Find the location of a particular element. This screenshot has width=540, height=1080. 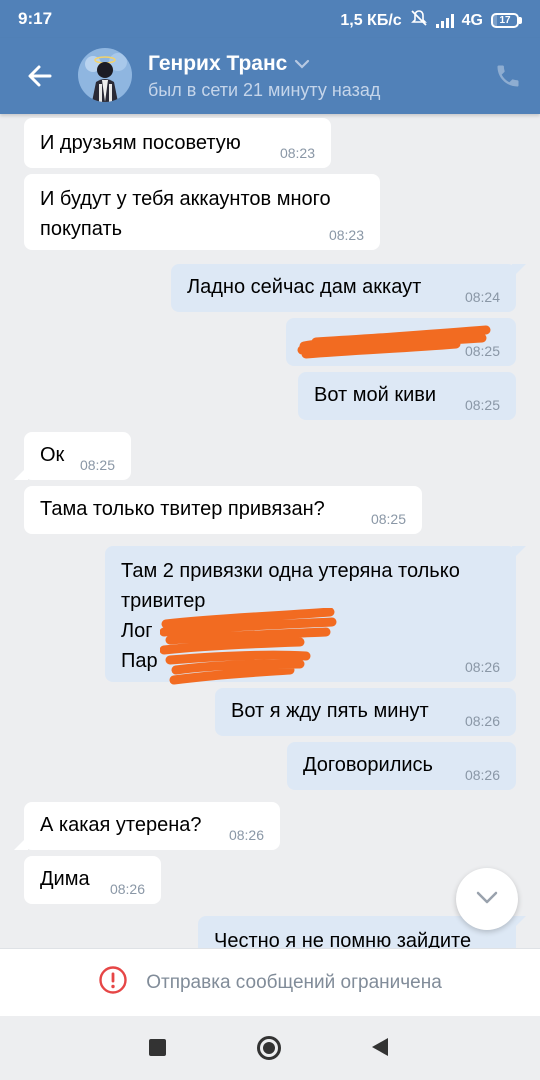

scroll-down-icon is located at coordinates (487, 899).